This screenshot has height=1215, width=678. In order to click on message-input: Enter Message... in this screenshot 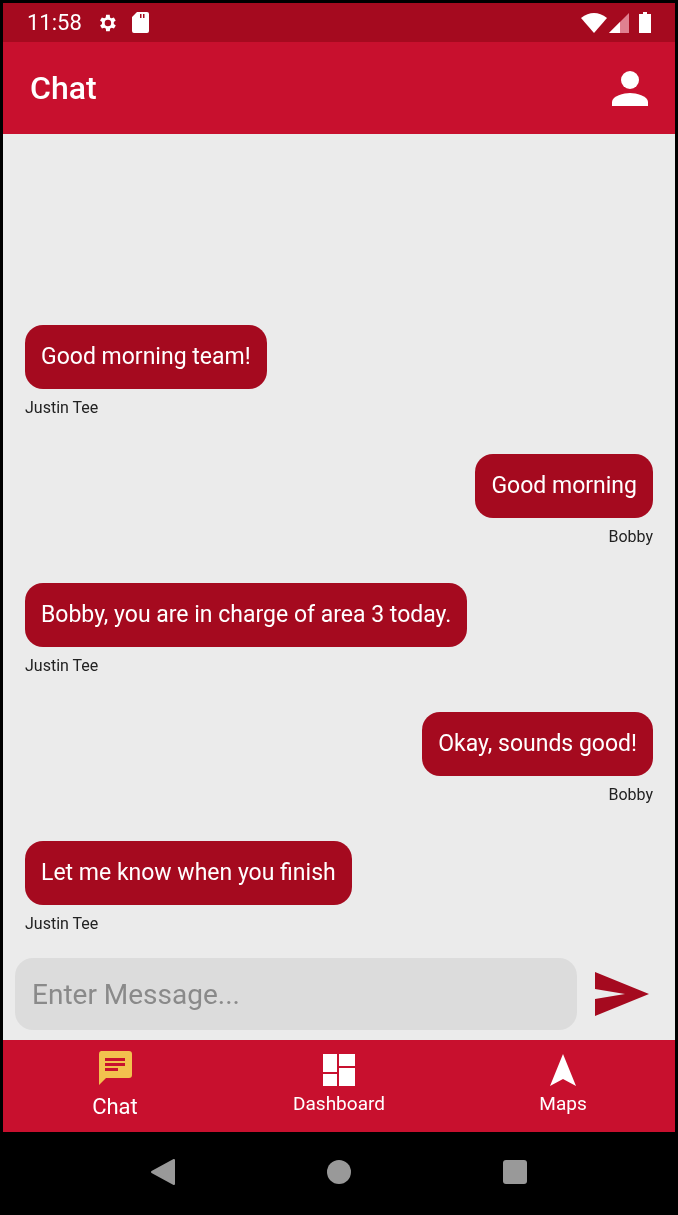, I will do `click(296, 994)`.